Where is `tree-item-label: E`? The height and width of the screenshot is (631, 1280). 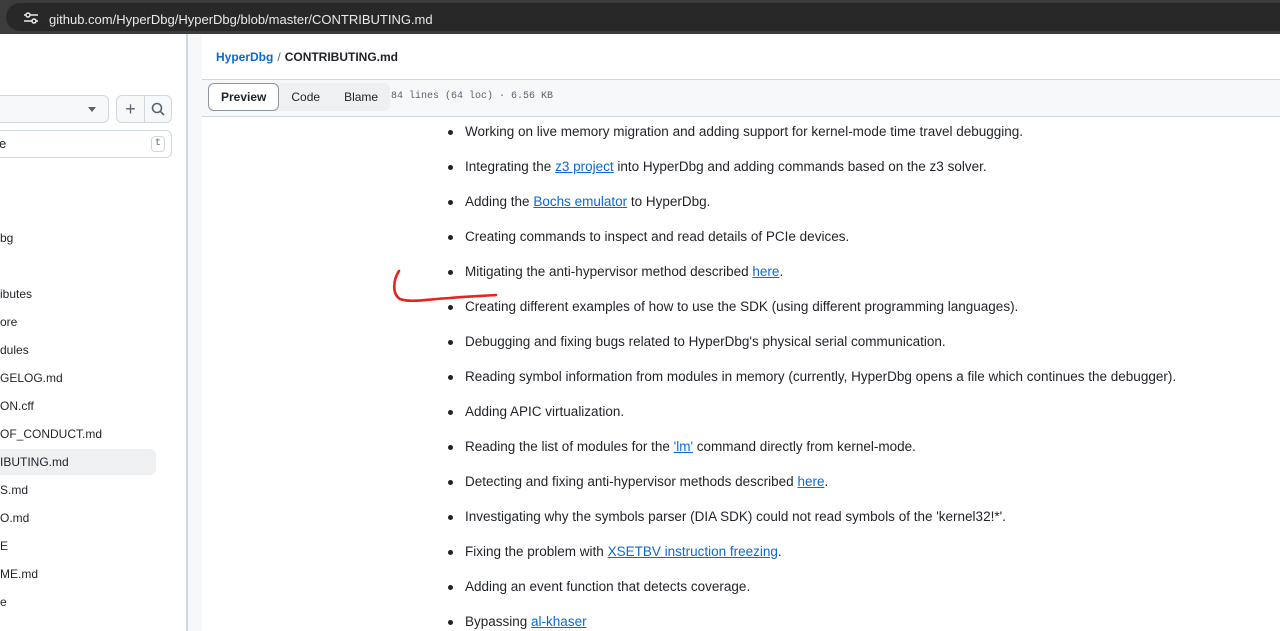
tree-item-label: E is located at coordinates (4, 546).